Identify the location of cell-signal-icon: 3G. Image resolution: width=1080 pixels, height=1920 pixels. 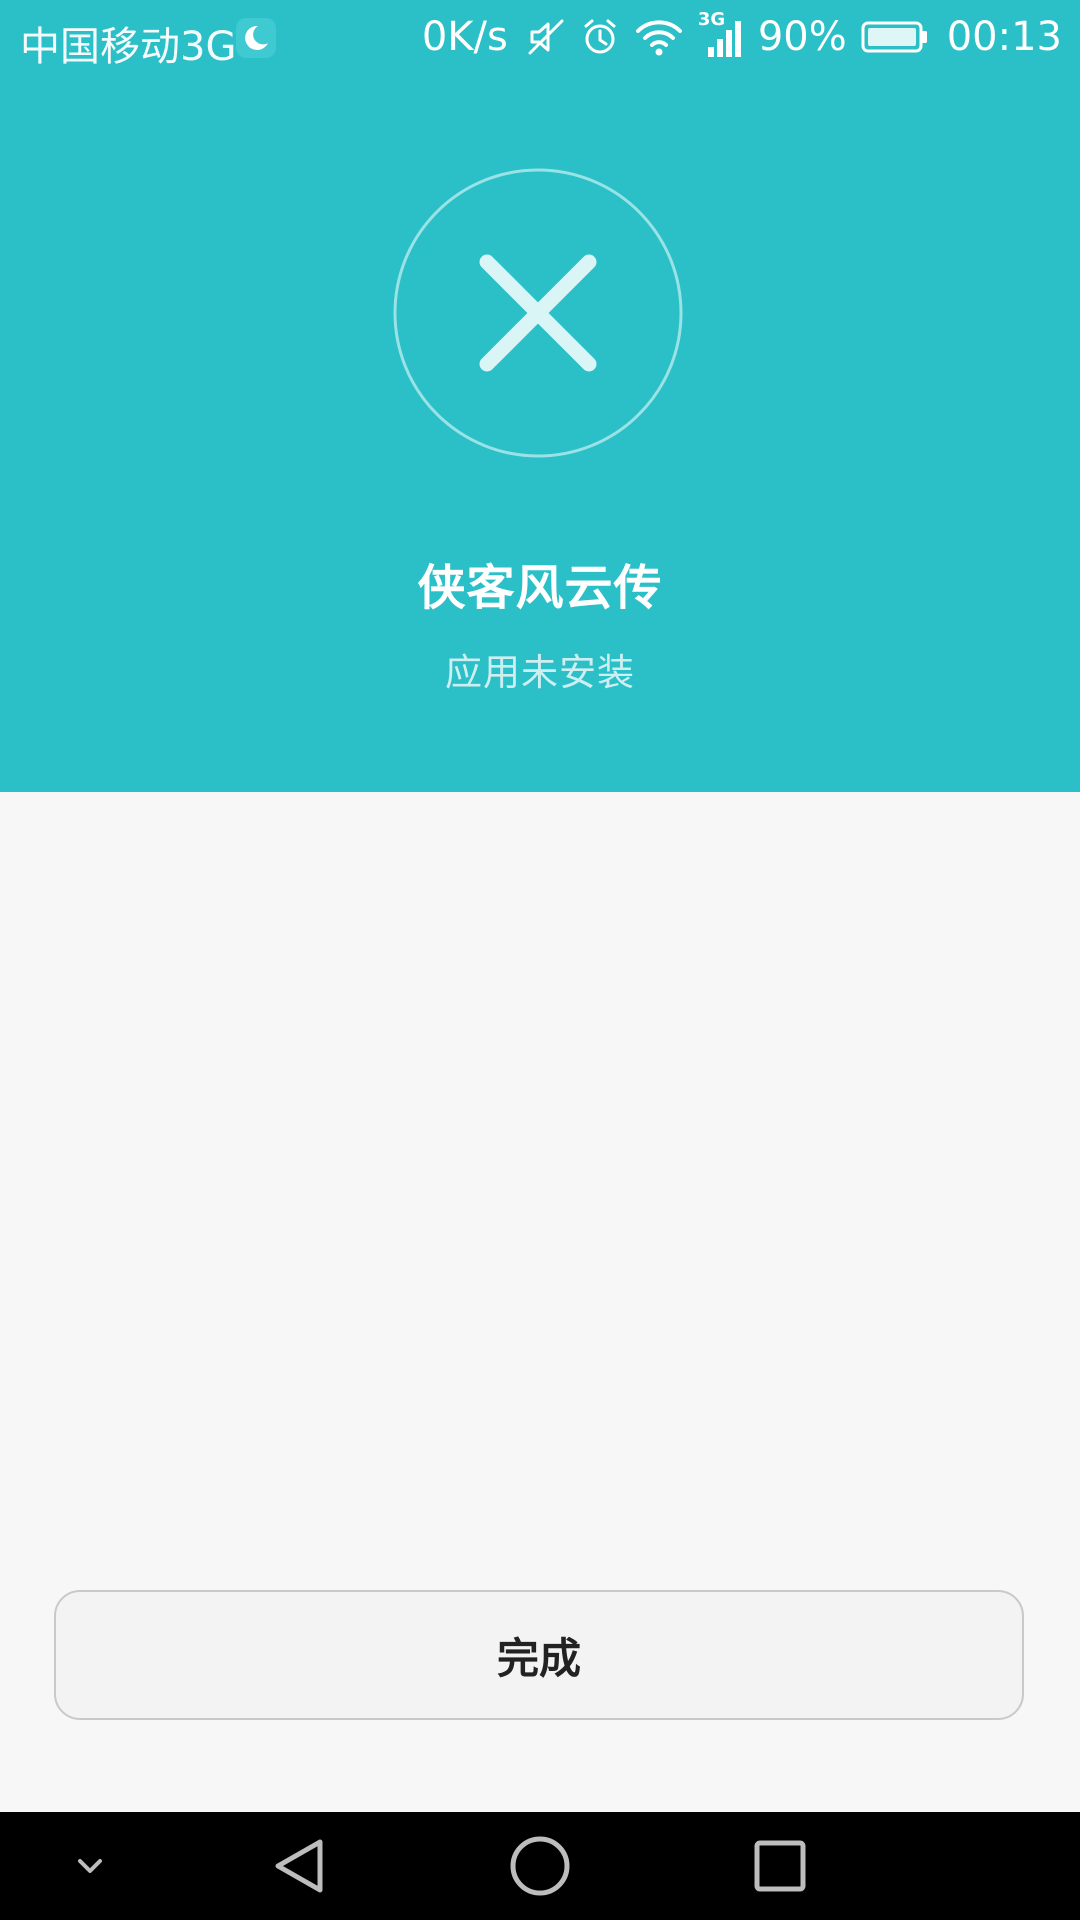
(721, 34).